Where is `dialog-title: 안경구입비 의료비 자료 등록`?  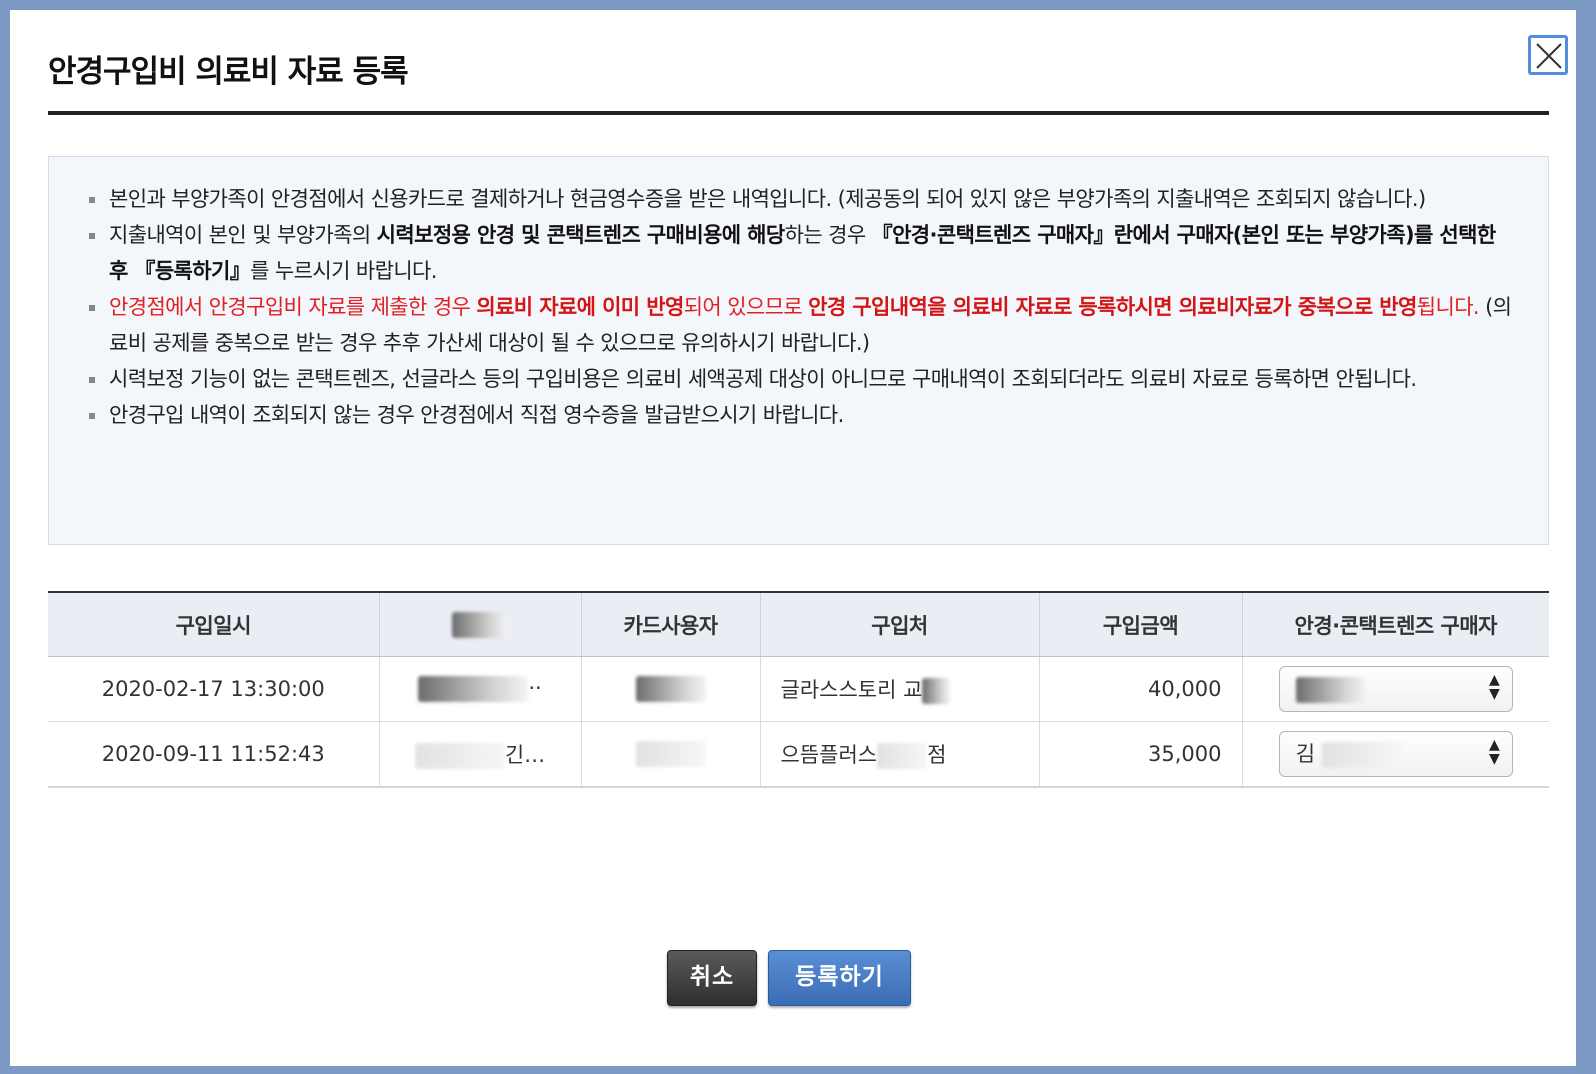
dialog-title: 안경구입비 의료비 자료 등록 is located at coordinates (228, 72).